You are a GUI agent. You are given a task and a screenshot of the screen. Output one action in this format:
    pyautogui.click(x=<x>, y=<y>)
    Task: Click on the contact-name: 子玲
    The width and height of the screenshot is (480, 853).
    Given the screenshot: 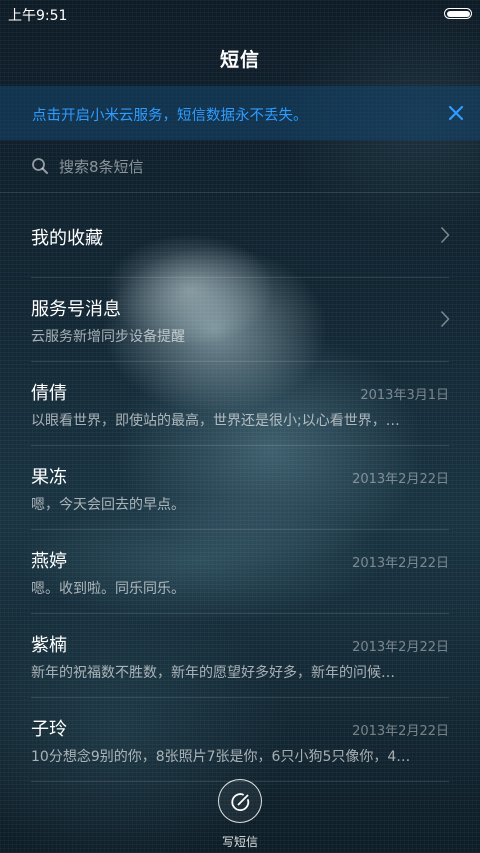 What is the action you would take?
    pyautogui.click(x=49, y=729)
    